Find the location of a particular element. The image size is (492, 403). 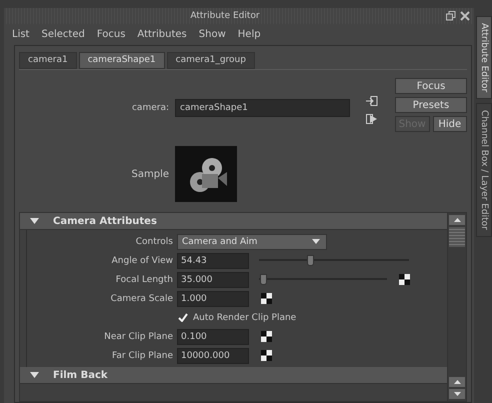

node-name-field: cameraShape1 is located at coordinates (262, 108).